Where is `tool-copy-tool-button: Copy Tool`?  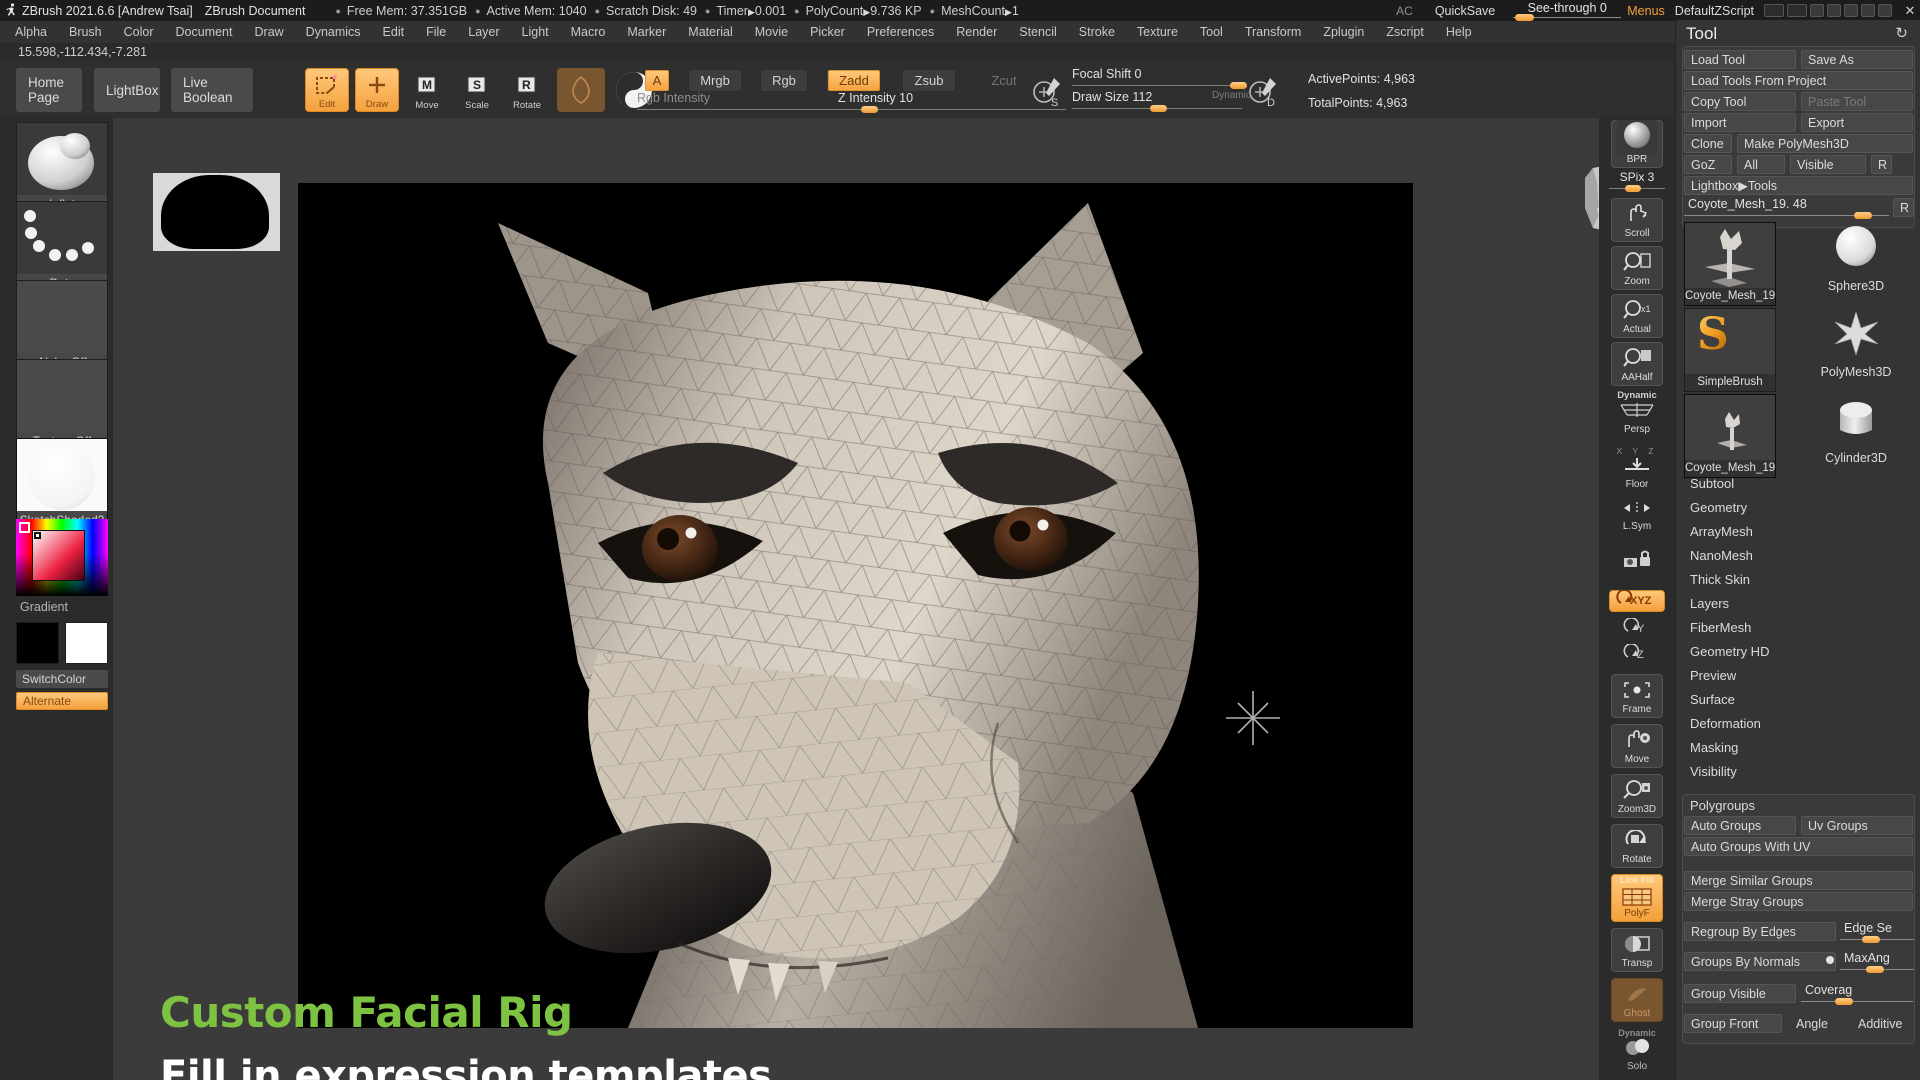 tool-copy-tool-button: Copy Tool is located at coordinates (1740, 101).